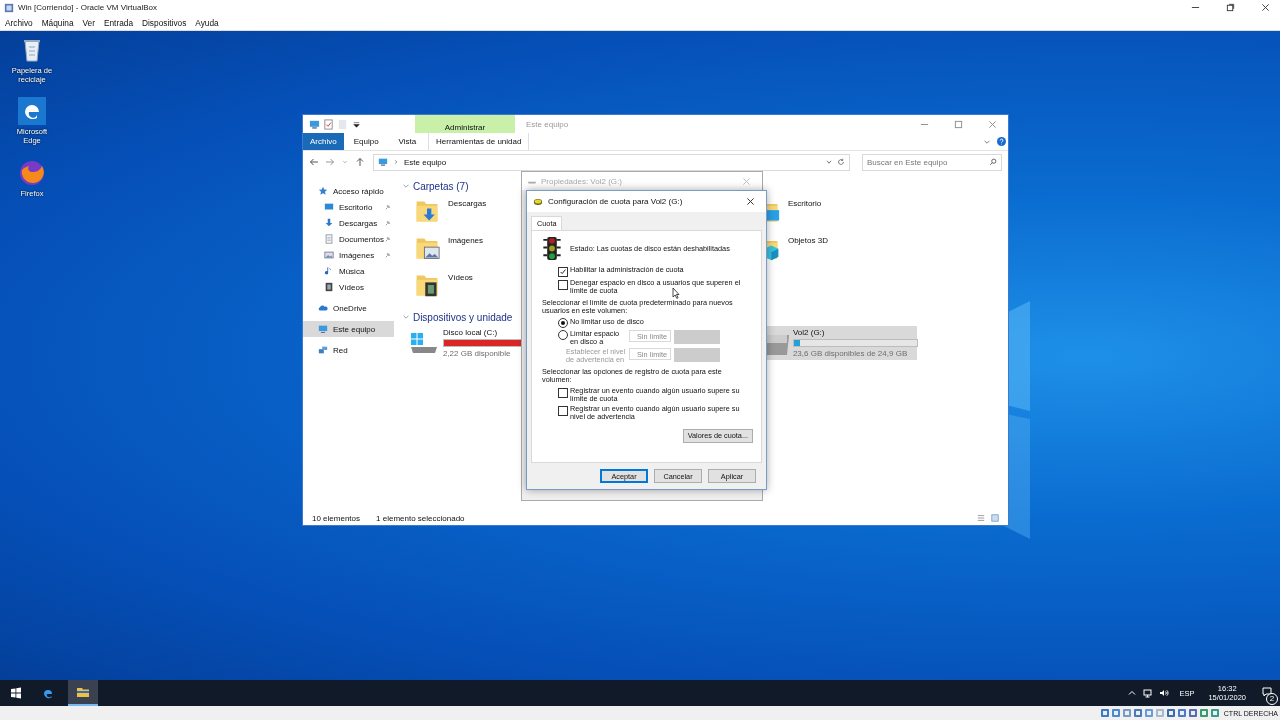  What do you see at coordinates (581, 181) in the screenshot?
I see `dialog-title: Propiedades: Vol2 (G:)` at bounding box center [581, 181].